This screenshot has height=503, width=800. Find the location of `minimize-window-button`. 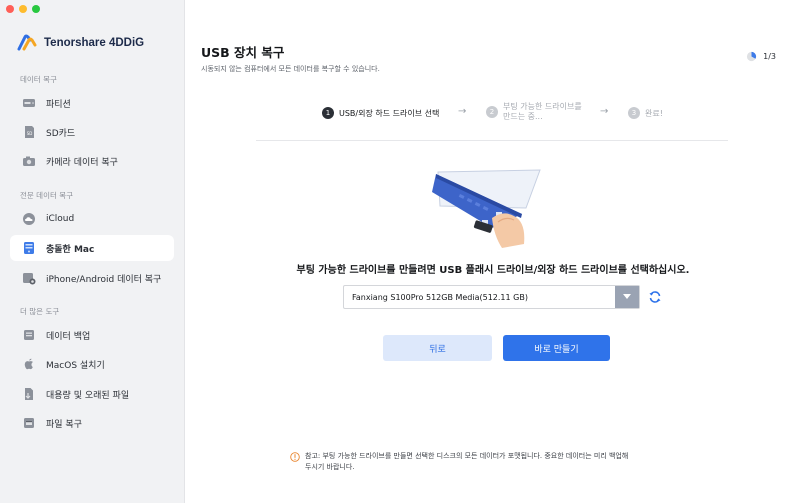

minimize-window-button is located at coordinates (23, 9).